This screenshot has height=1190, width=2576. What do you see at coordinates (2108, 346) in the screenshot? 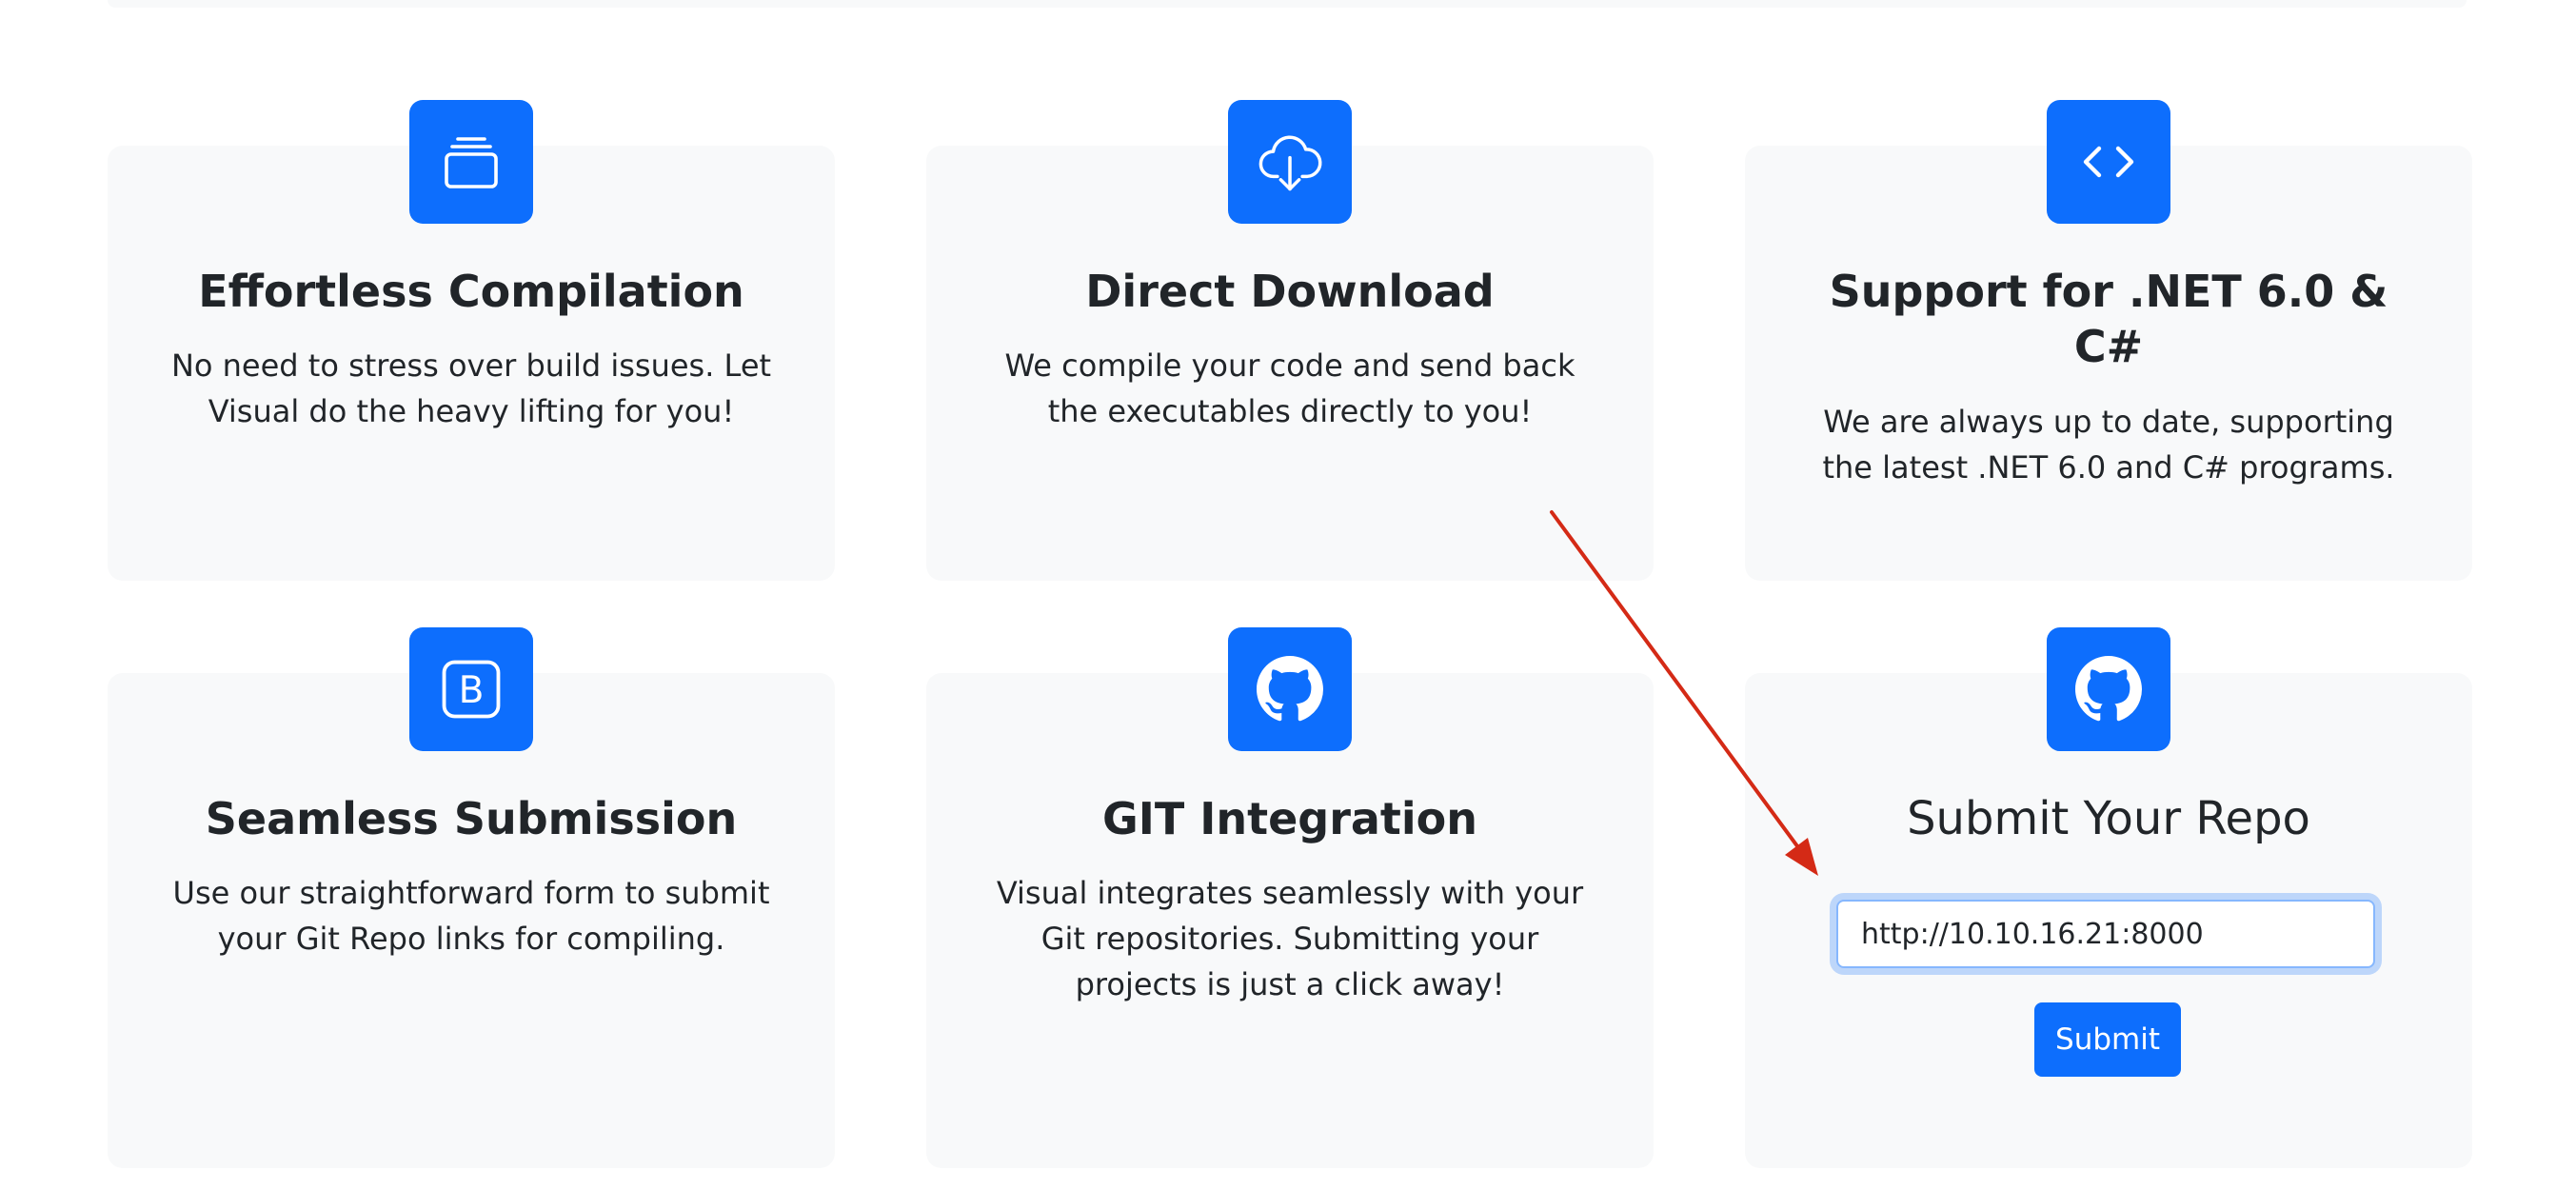
I see `card-title-line-2: C#` at bounding box center [2108, 346].